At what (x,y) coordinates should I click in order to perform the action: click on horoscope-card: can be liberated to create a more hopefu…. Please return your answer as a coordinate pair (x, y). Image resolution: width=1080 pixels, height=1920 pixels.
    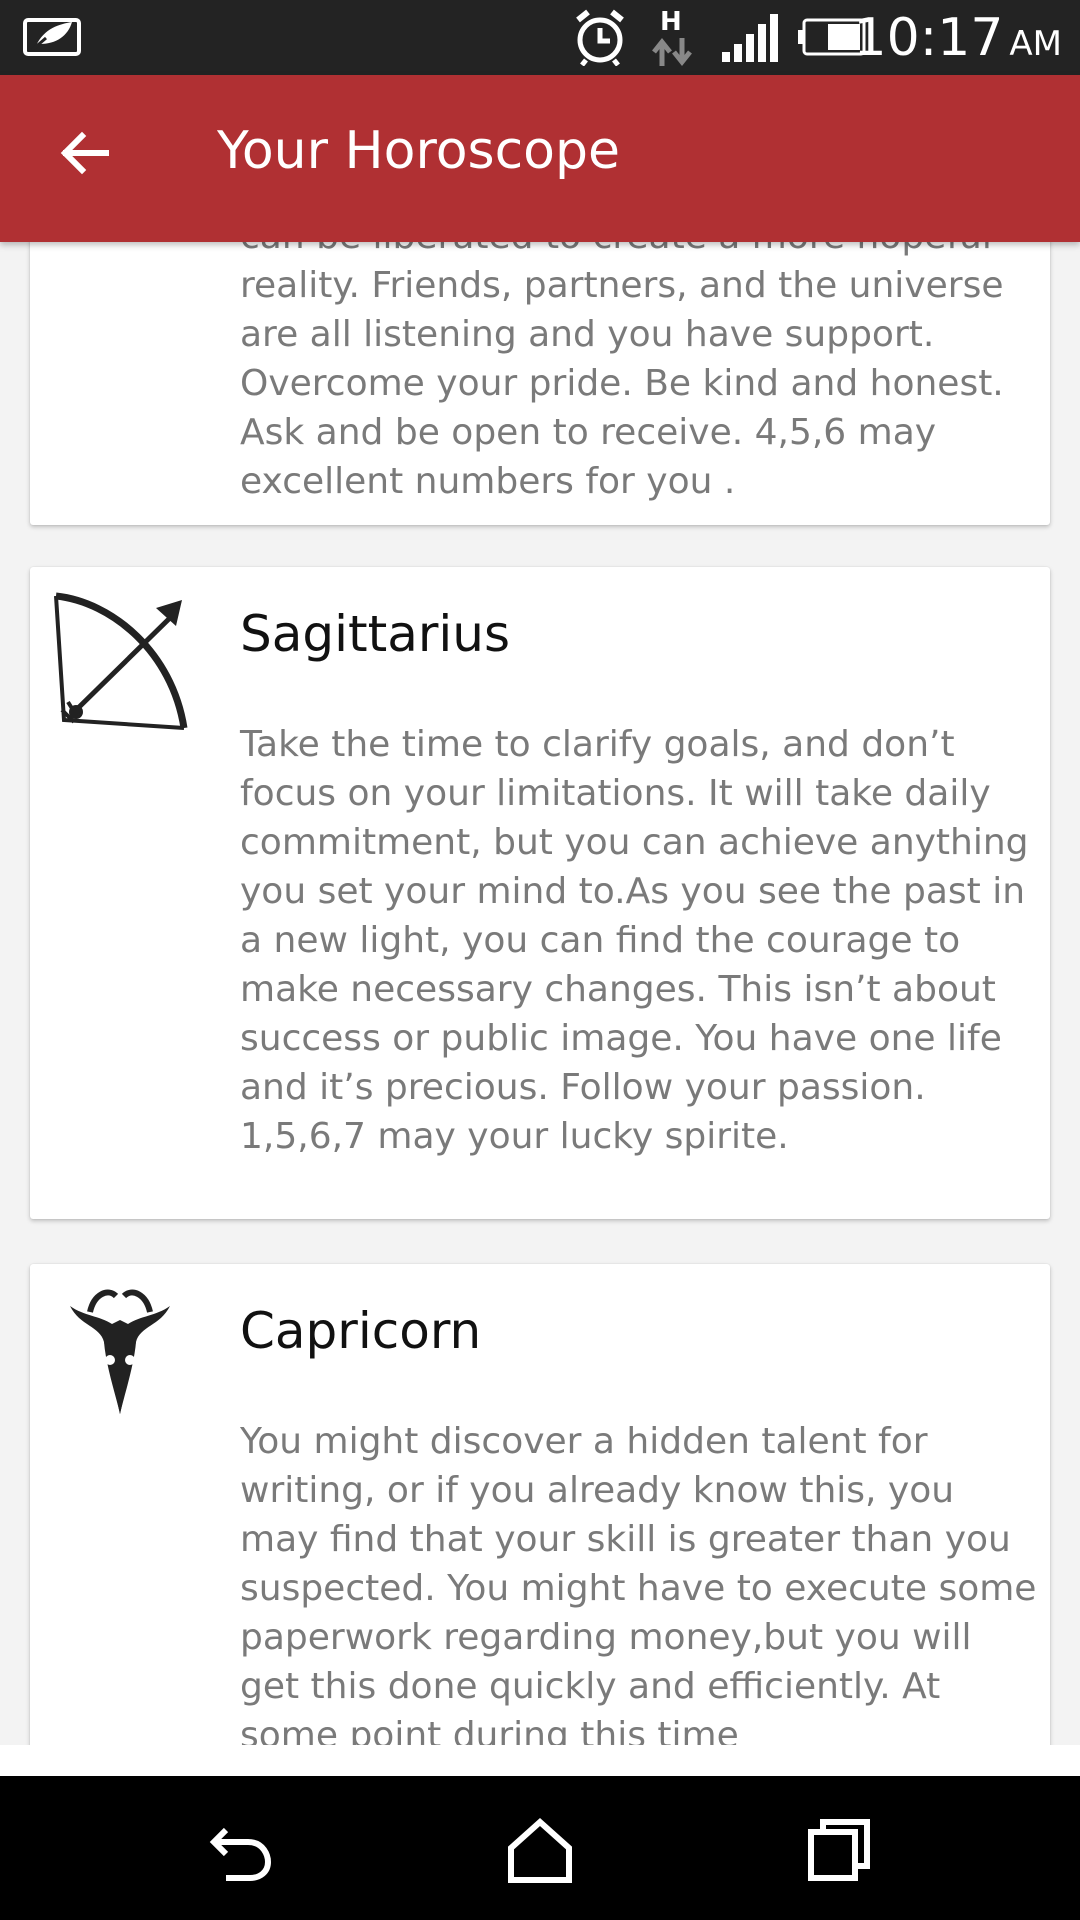
    Looking at the image, I should click on (540, 383).